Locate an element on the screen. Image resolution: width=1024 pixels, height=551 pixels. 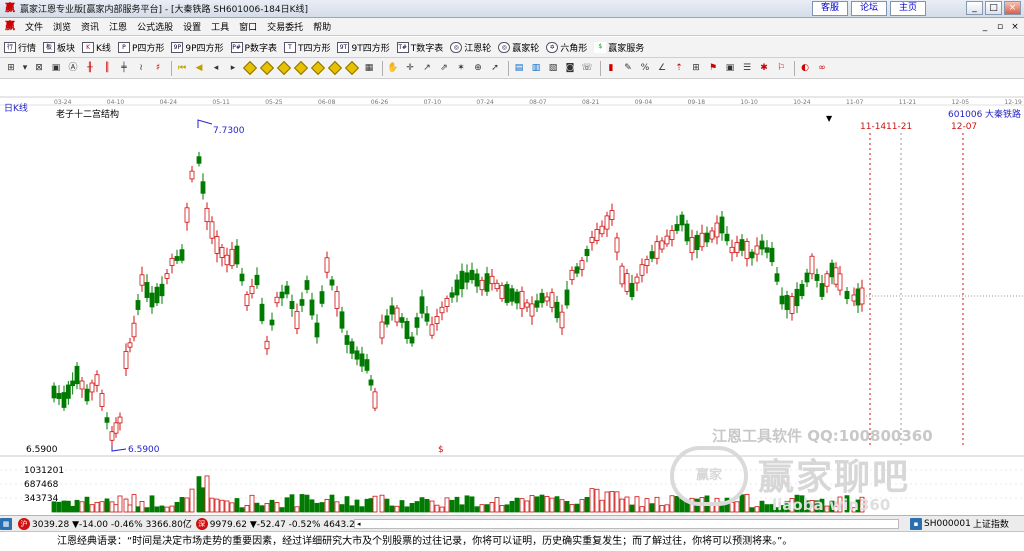
diamond-shrink-icon is located at coordinates (335, 68).